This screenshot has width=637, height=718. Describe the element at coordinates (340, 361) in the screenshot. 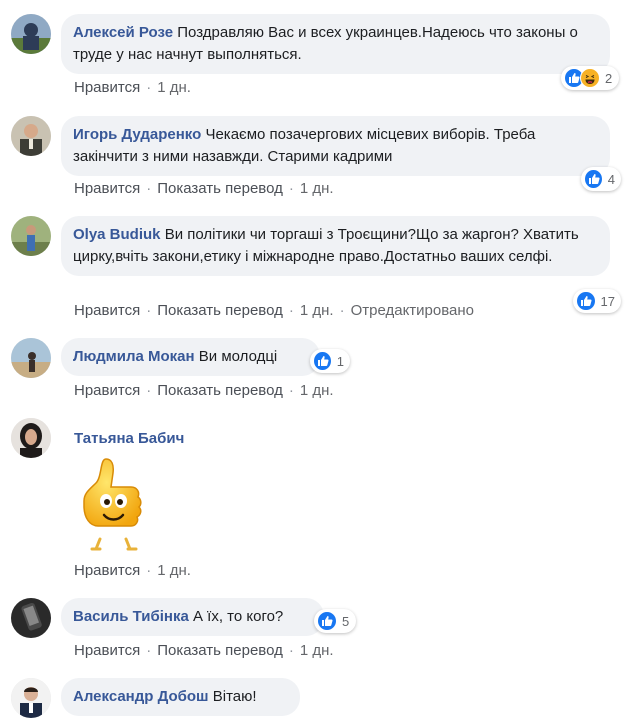

I see `reaction-count: 1` at that location.